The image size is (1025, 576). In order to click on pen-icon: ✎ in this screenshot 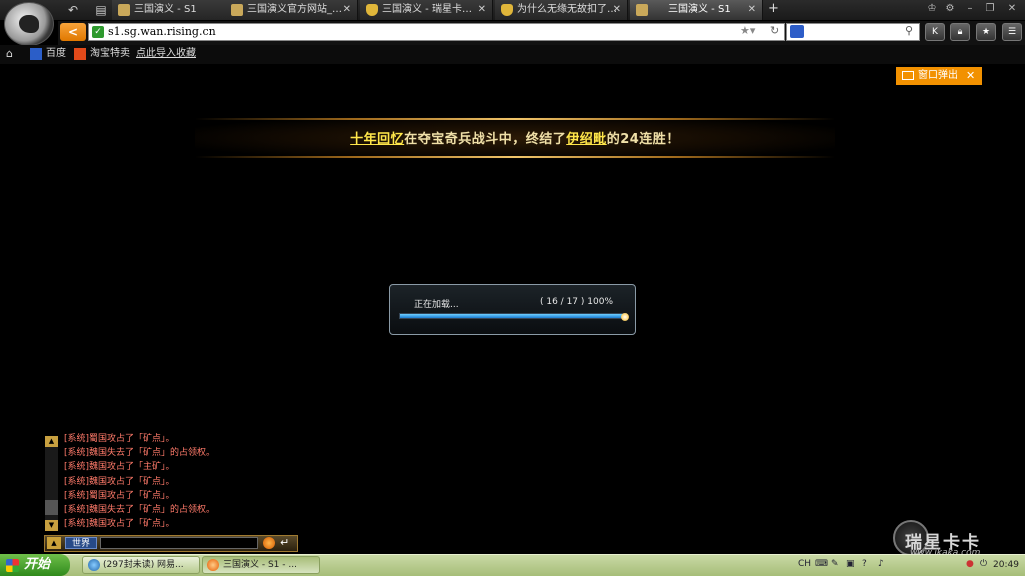, I will do `click(835, 564)`.